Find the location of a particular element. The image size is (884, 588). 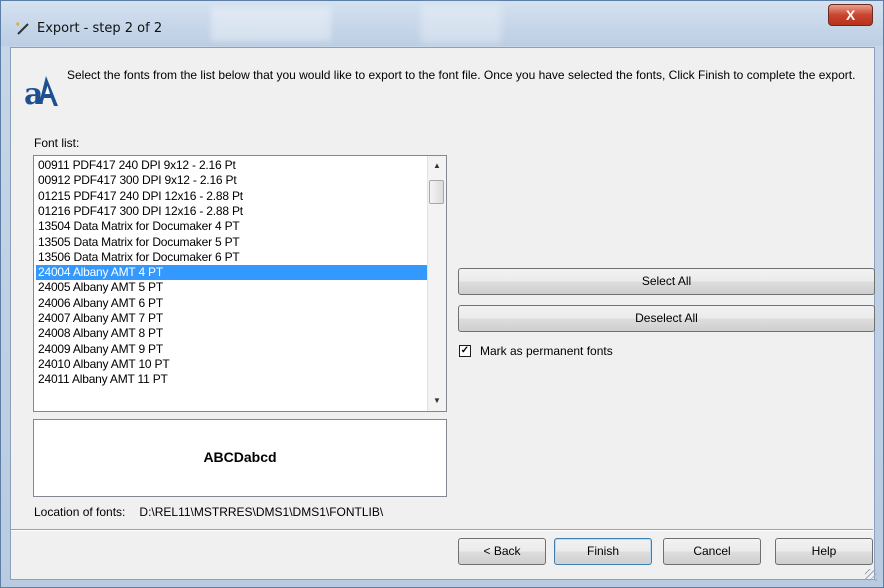

permanent-fonts-checkbox: ✓ is located at coordinates (465, 351).